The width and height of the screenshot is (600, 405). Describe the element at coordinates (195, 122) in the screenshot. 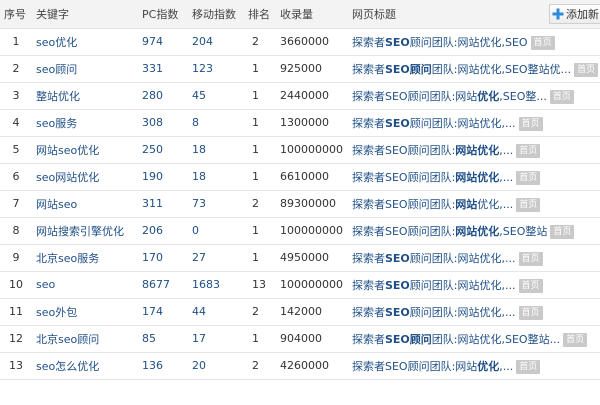

I see `mobile-index-link: 8` at that location.